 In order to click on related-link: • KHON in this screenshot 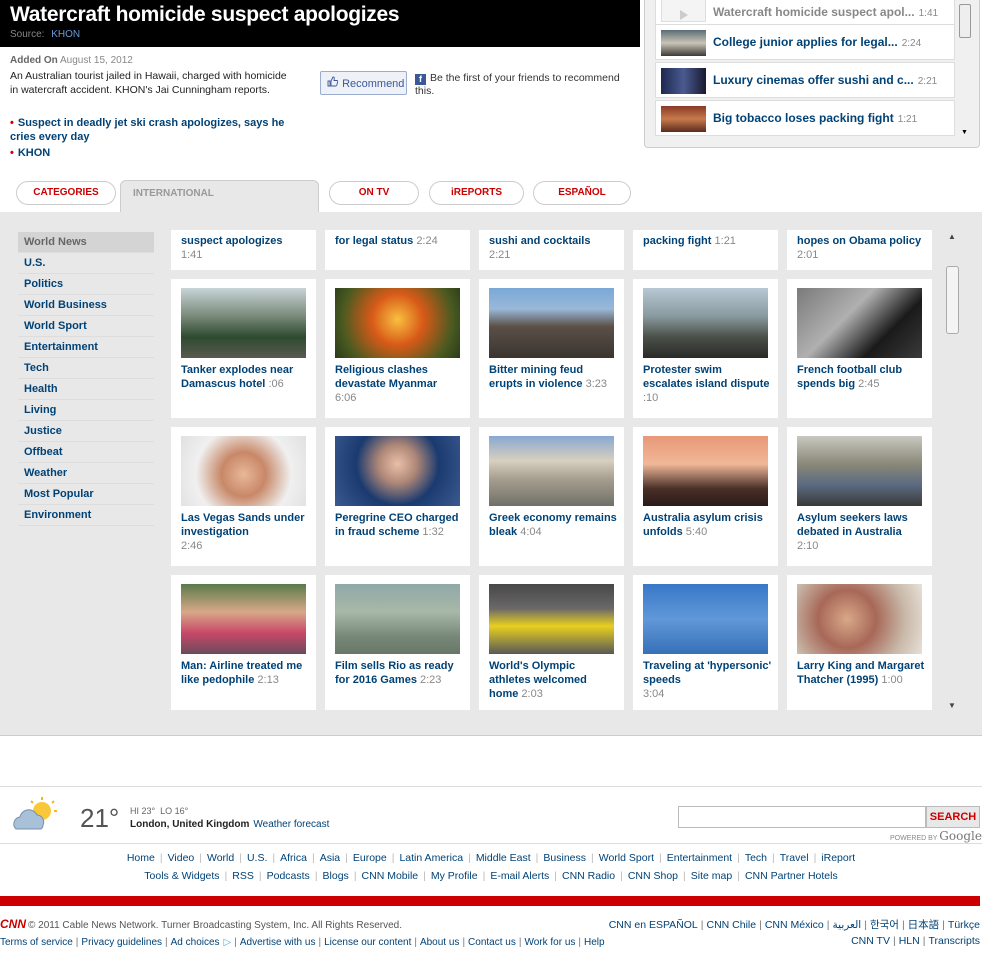, I will do `click(30, 153)`.